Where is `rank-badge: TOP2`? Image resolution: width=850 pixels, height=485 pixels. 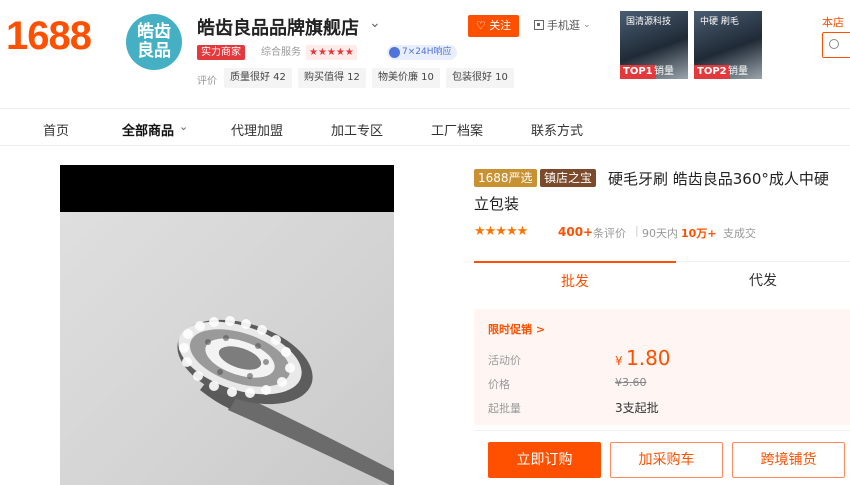 rank-badge: TOP2 is located at coordinates (712, 72).